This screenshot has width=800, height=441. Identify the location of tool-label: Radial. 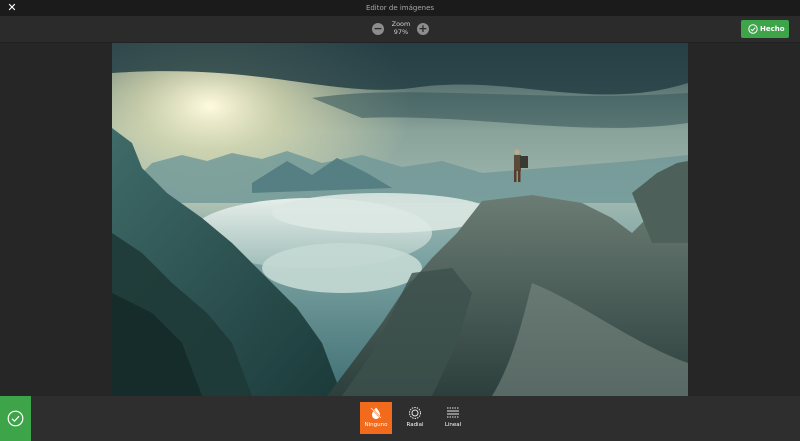
(415, 425).